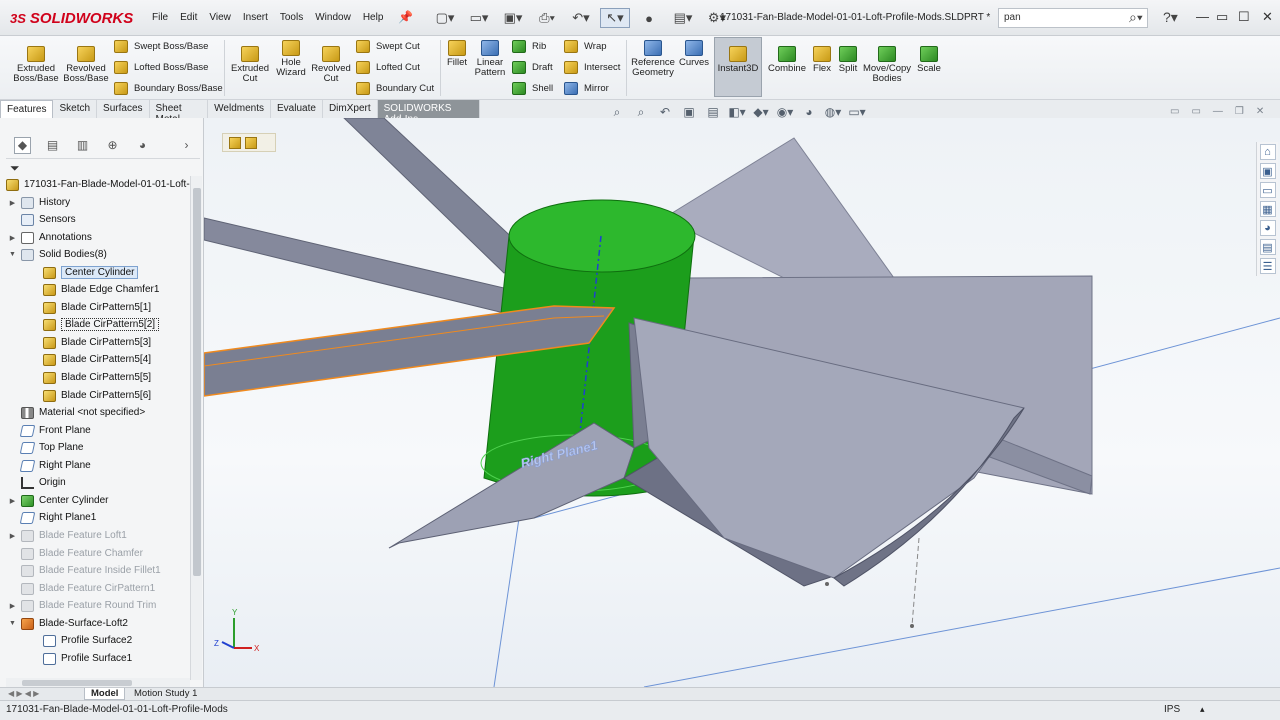  I want to click on tree-item-center-cylinder: ▶ Center Cylinder, so click(58, 500).